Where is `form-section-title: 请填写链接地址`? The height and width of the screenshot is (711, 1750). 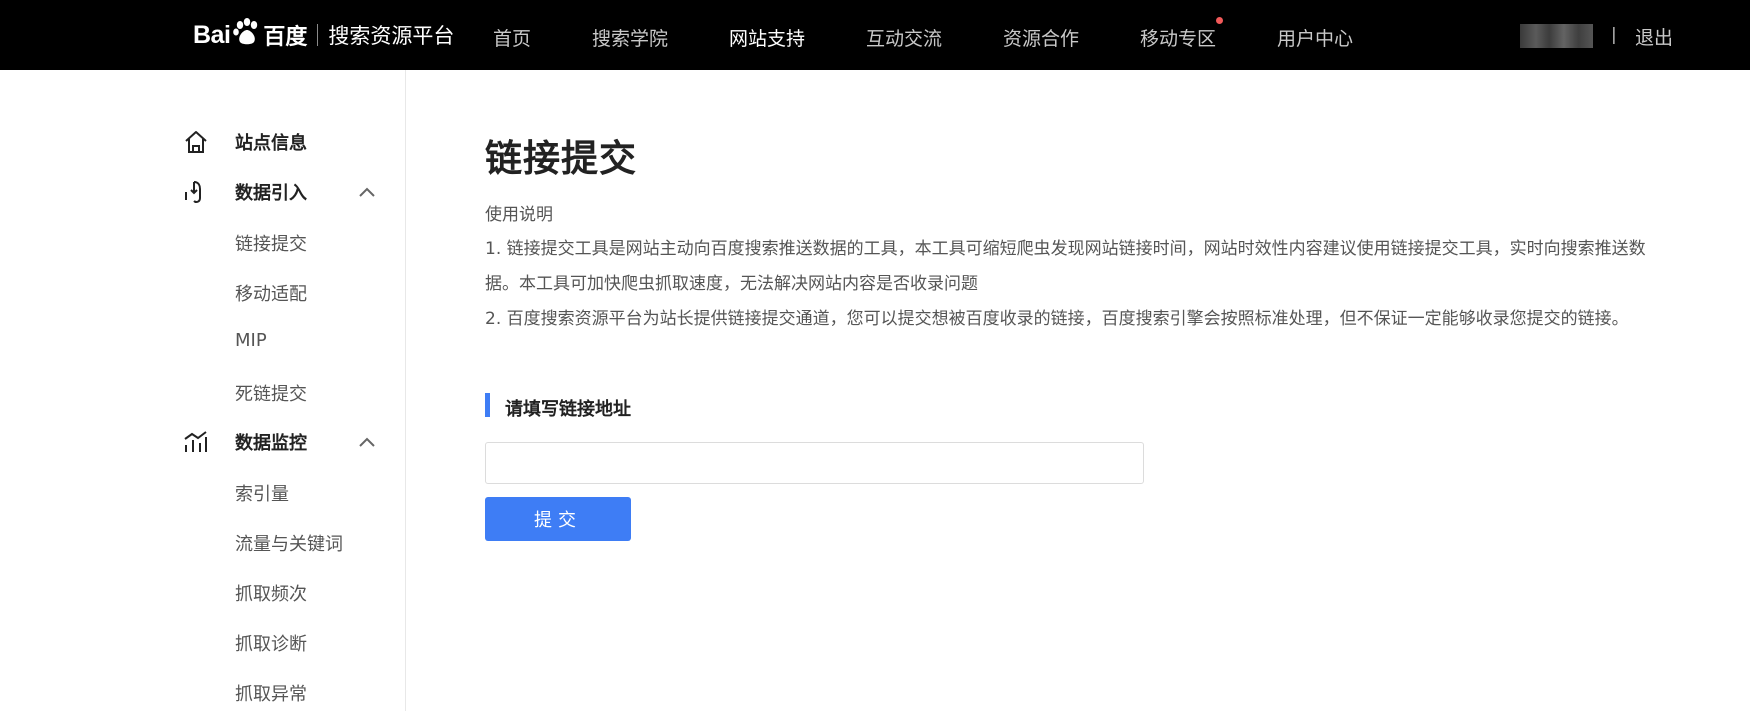 form-section-title: 请填写链接地址 is located at coordinates (568, 409).